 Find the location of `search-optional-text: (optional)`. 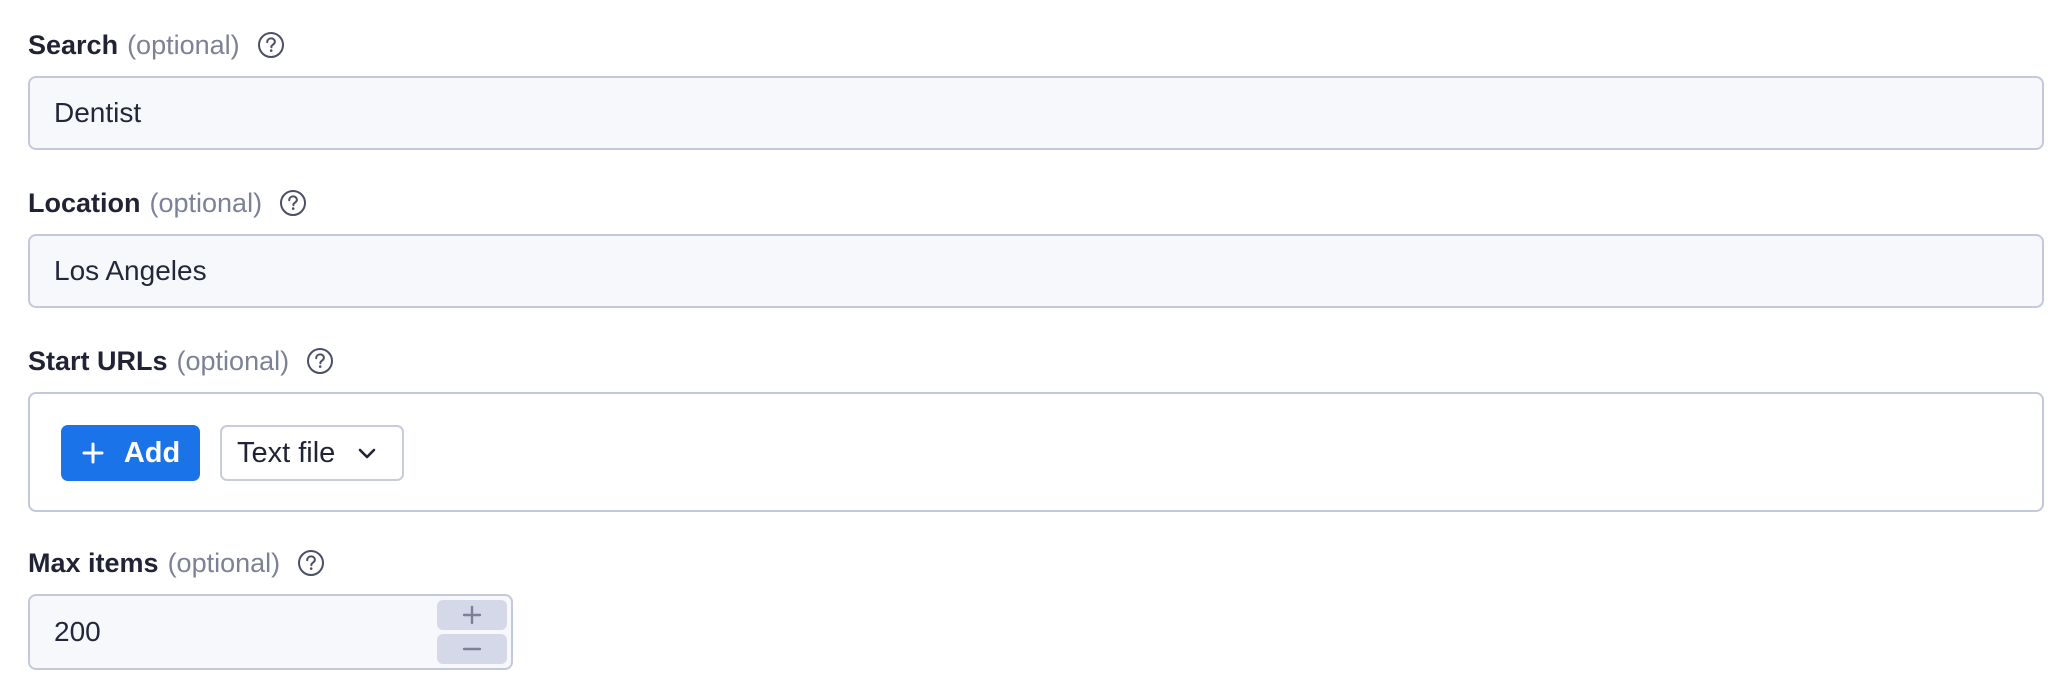

search-optional-text: (optional) is located at coordinates (183, 44).